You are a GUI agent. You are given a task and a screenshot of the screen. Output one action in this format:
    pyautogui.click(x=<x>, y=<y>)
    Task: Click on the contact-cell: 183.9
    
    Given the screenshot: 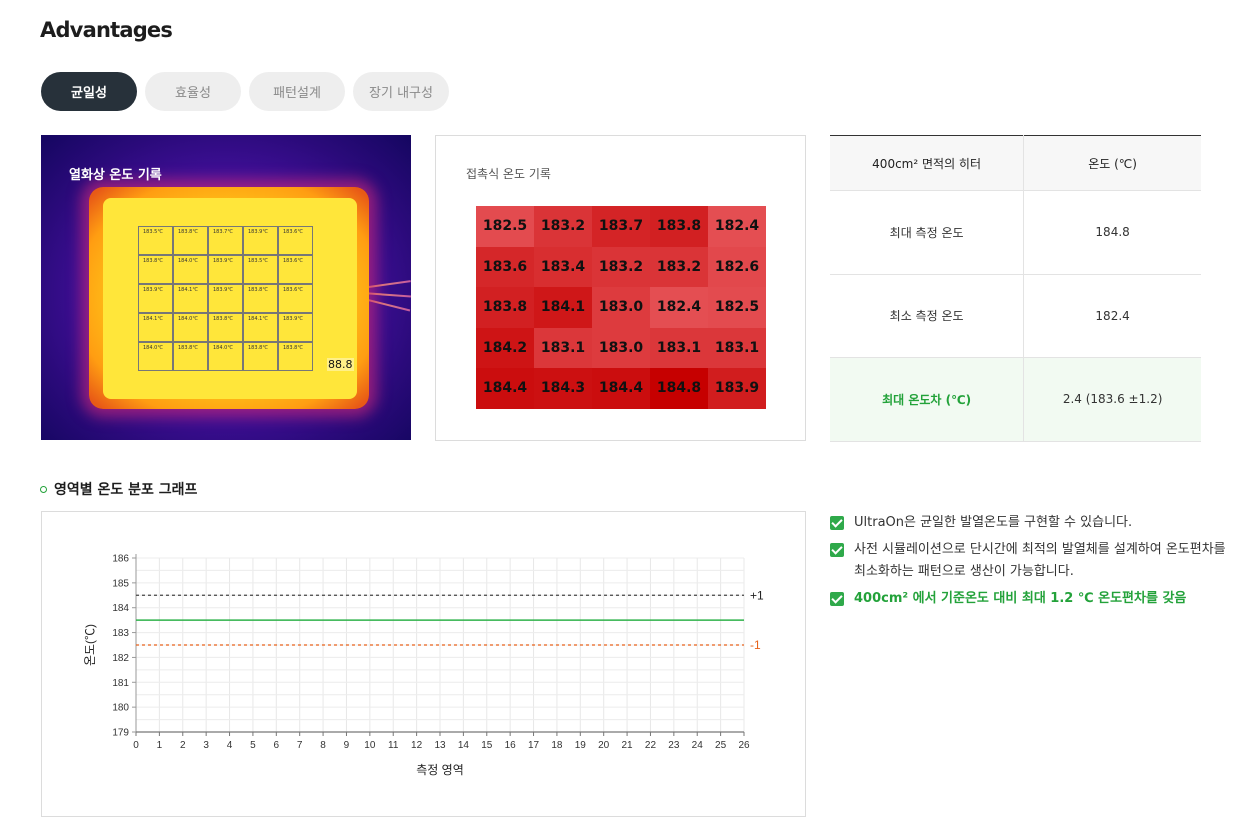 What is the action you would take?
    pyautogui.click(x=737, y=388)
    